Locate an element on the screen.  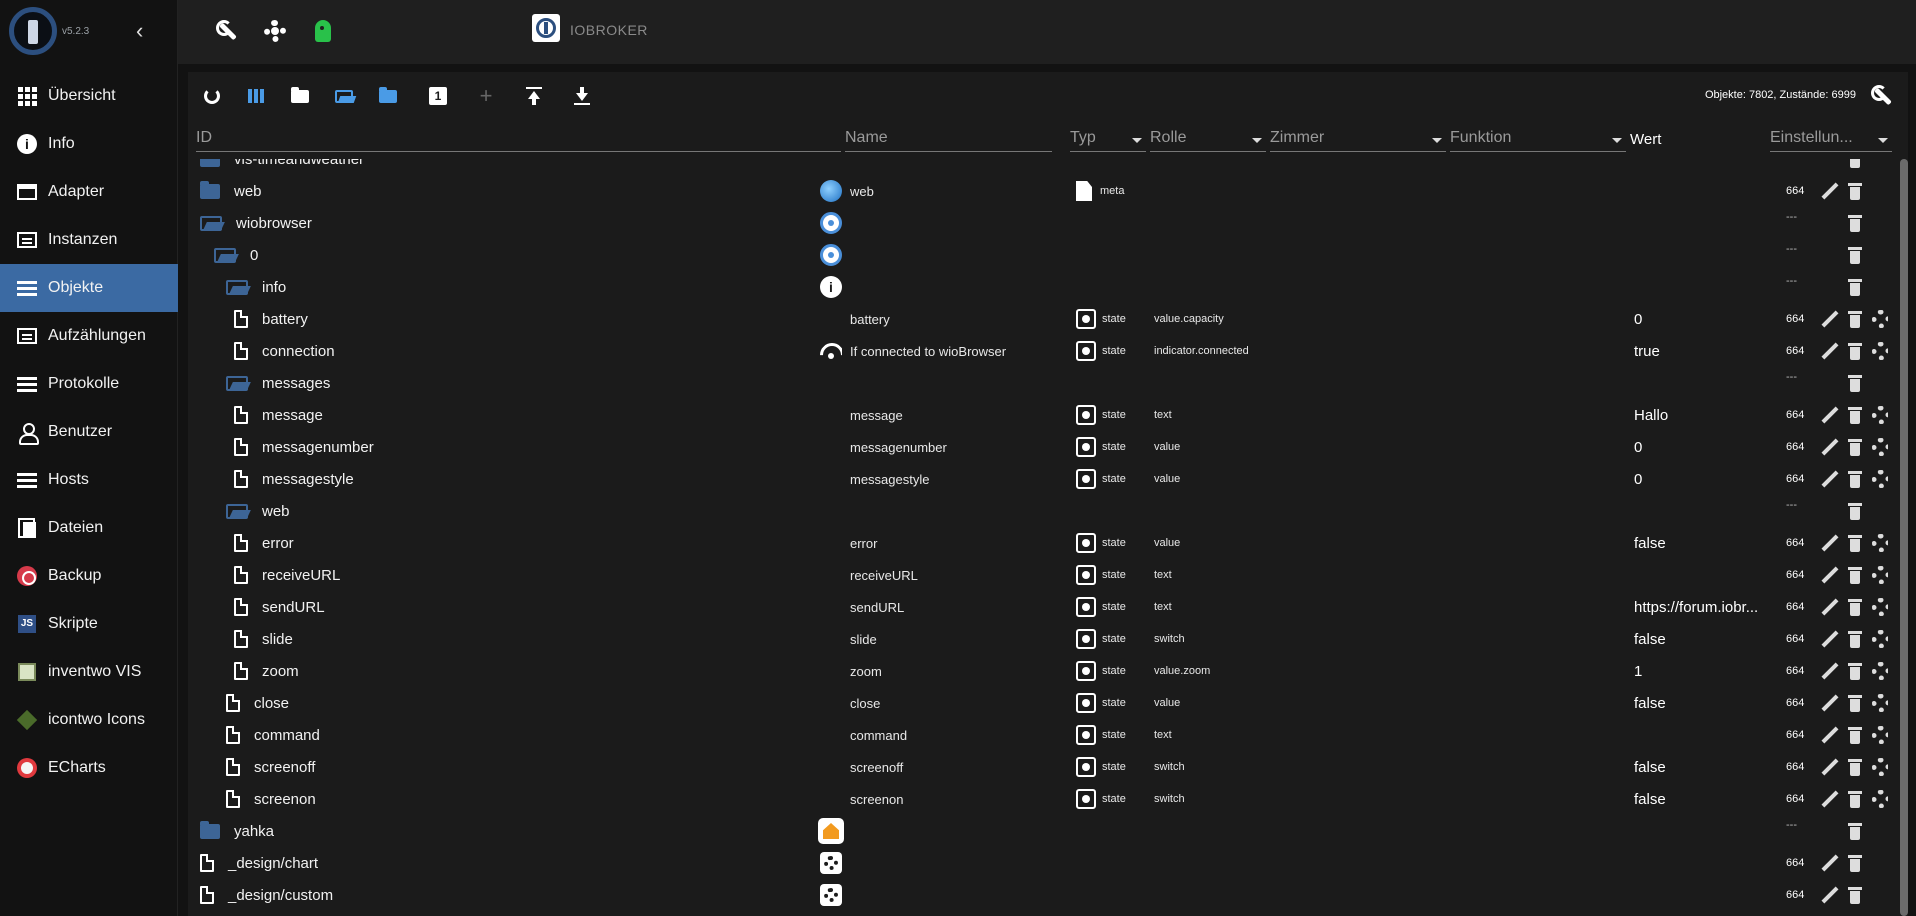
sidebar-item-benutzer: Benutzer is located at coordinates (89, 432).